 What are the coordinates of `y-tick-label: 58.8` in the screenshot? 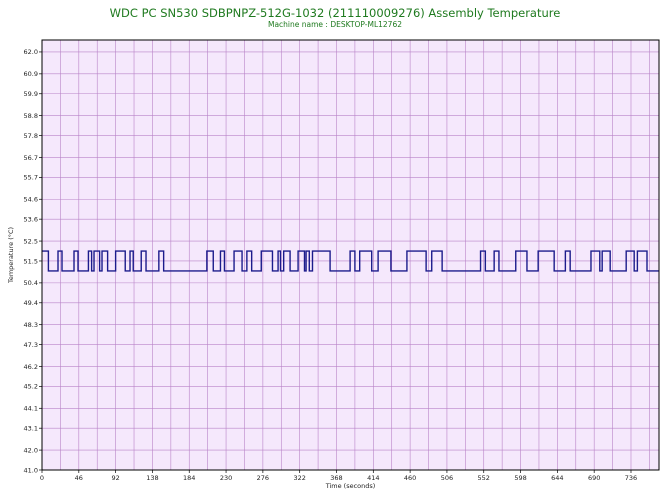 It's located at (31, 116).